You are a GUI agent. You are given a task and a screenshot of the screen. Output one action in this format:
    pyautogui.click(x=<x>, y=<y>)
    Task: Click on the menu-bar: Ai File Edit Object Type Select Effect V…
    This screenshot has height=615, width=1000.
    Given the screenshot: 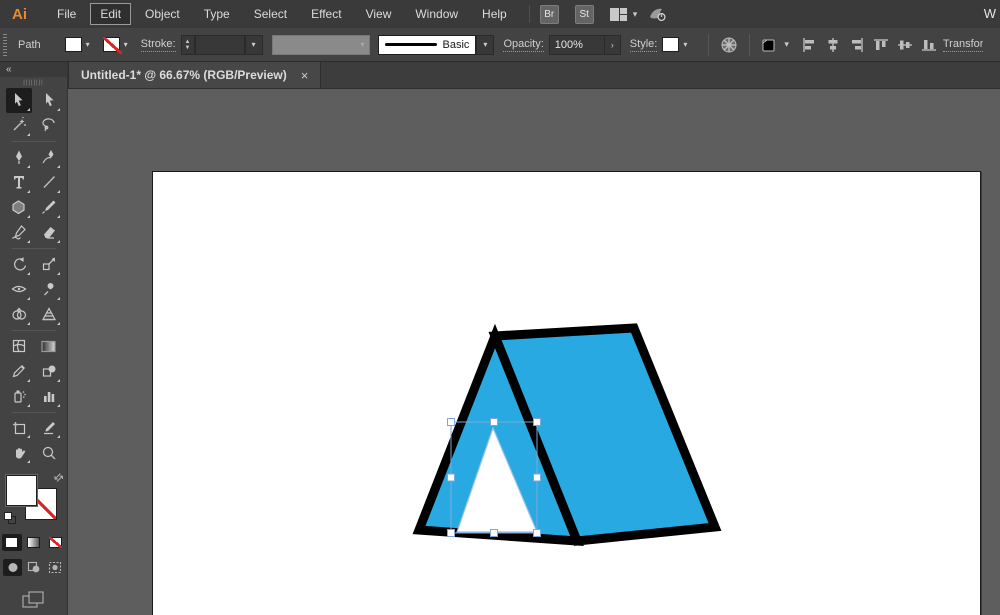 What is the action you would take?
    pyautogui.click(x=500, y=14)
    